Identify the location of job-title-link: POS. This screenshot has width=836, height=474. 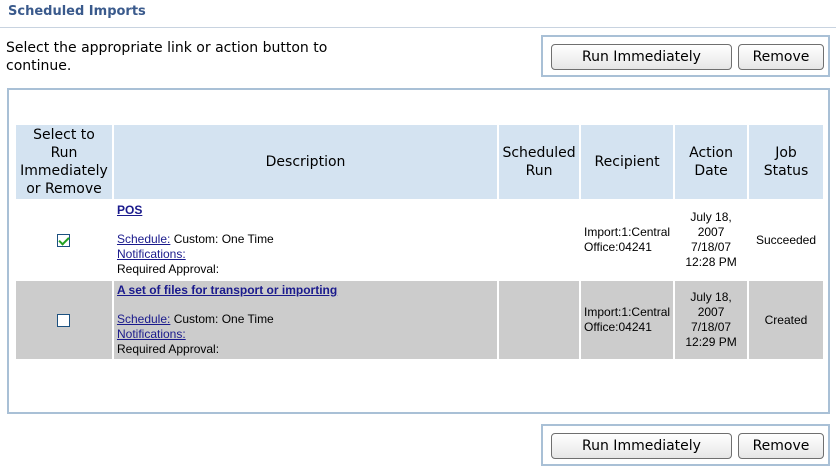
(305, 210).